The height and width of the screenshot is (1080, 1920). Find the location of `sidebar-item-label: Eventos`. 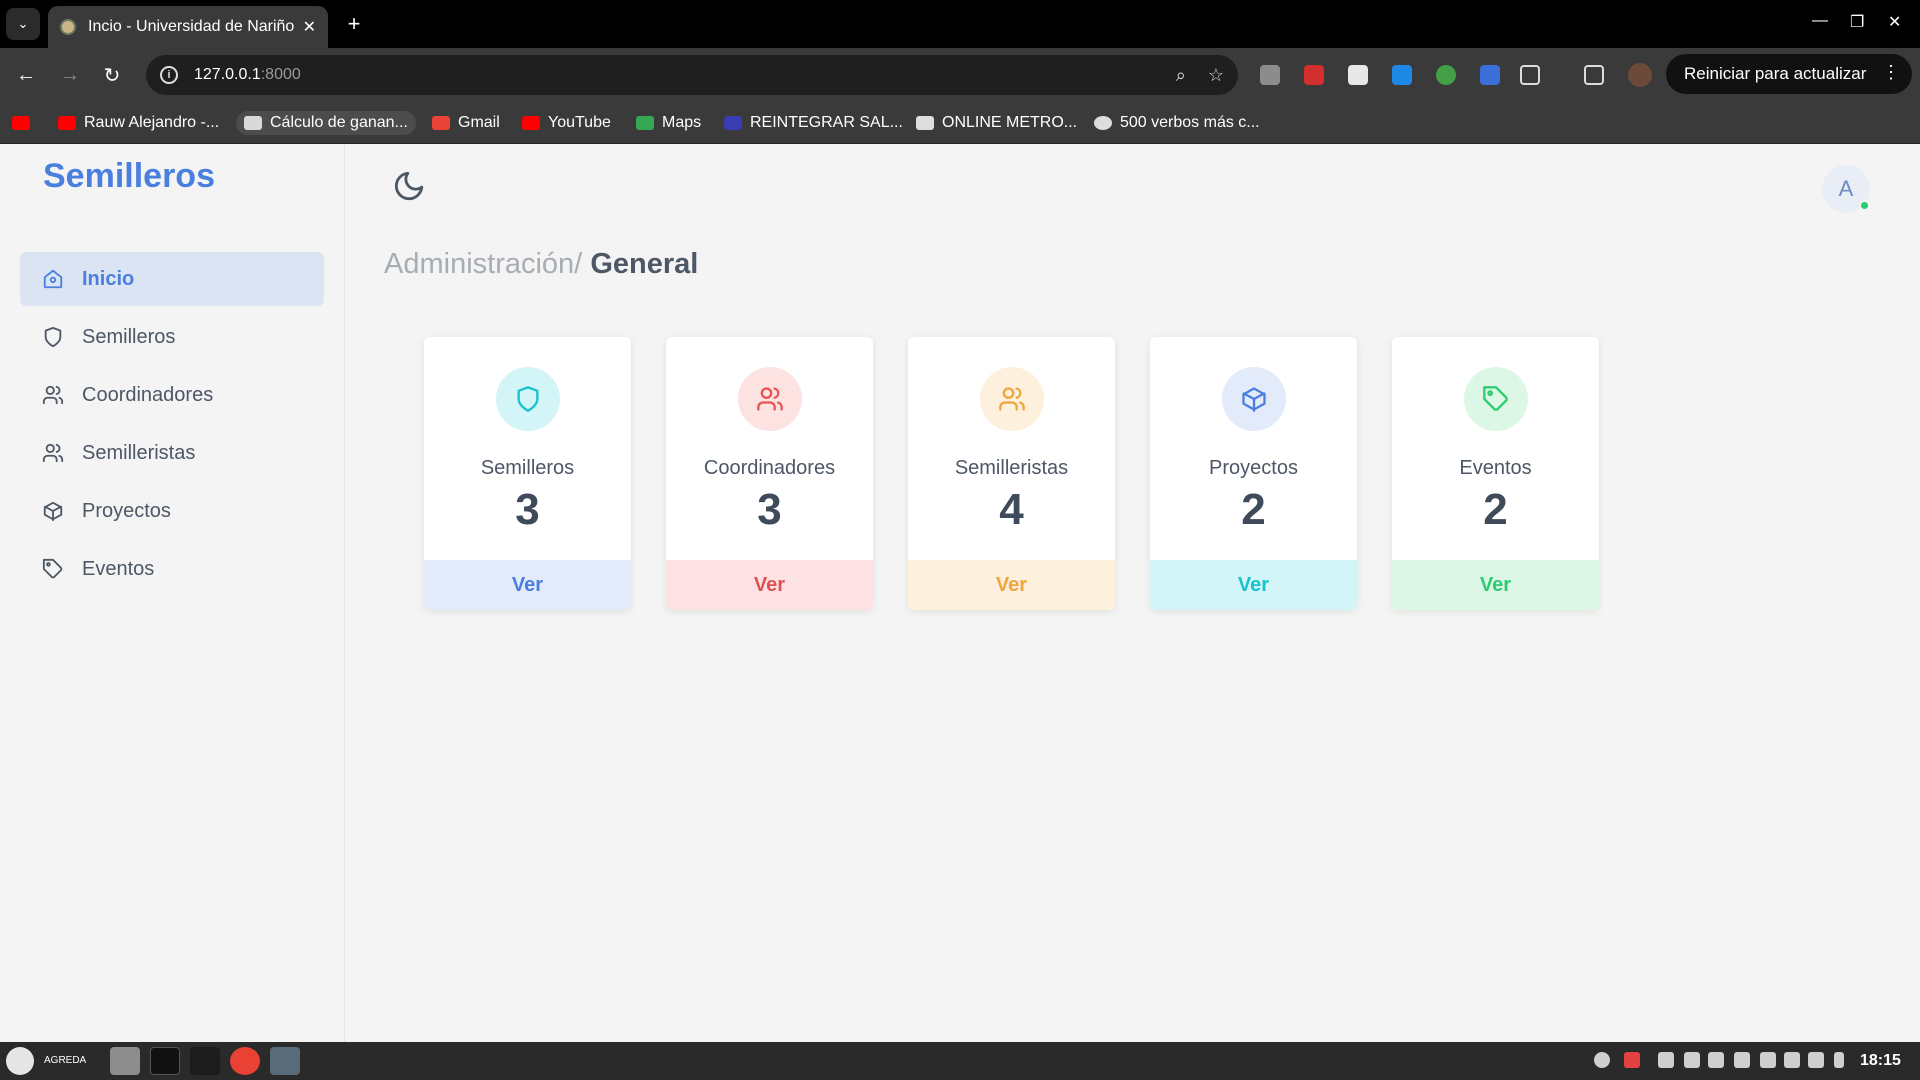

sidebar-item-label: Eventos is located at coordinates (118, 568).